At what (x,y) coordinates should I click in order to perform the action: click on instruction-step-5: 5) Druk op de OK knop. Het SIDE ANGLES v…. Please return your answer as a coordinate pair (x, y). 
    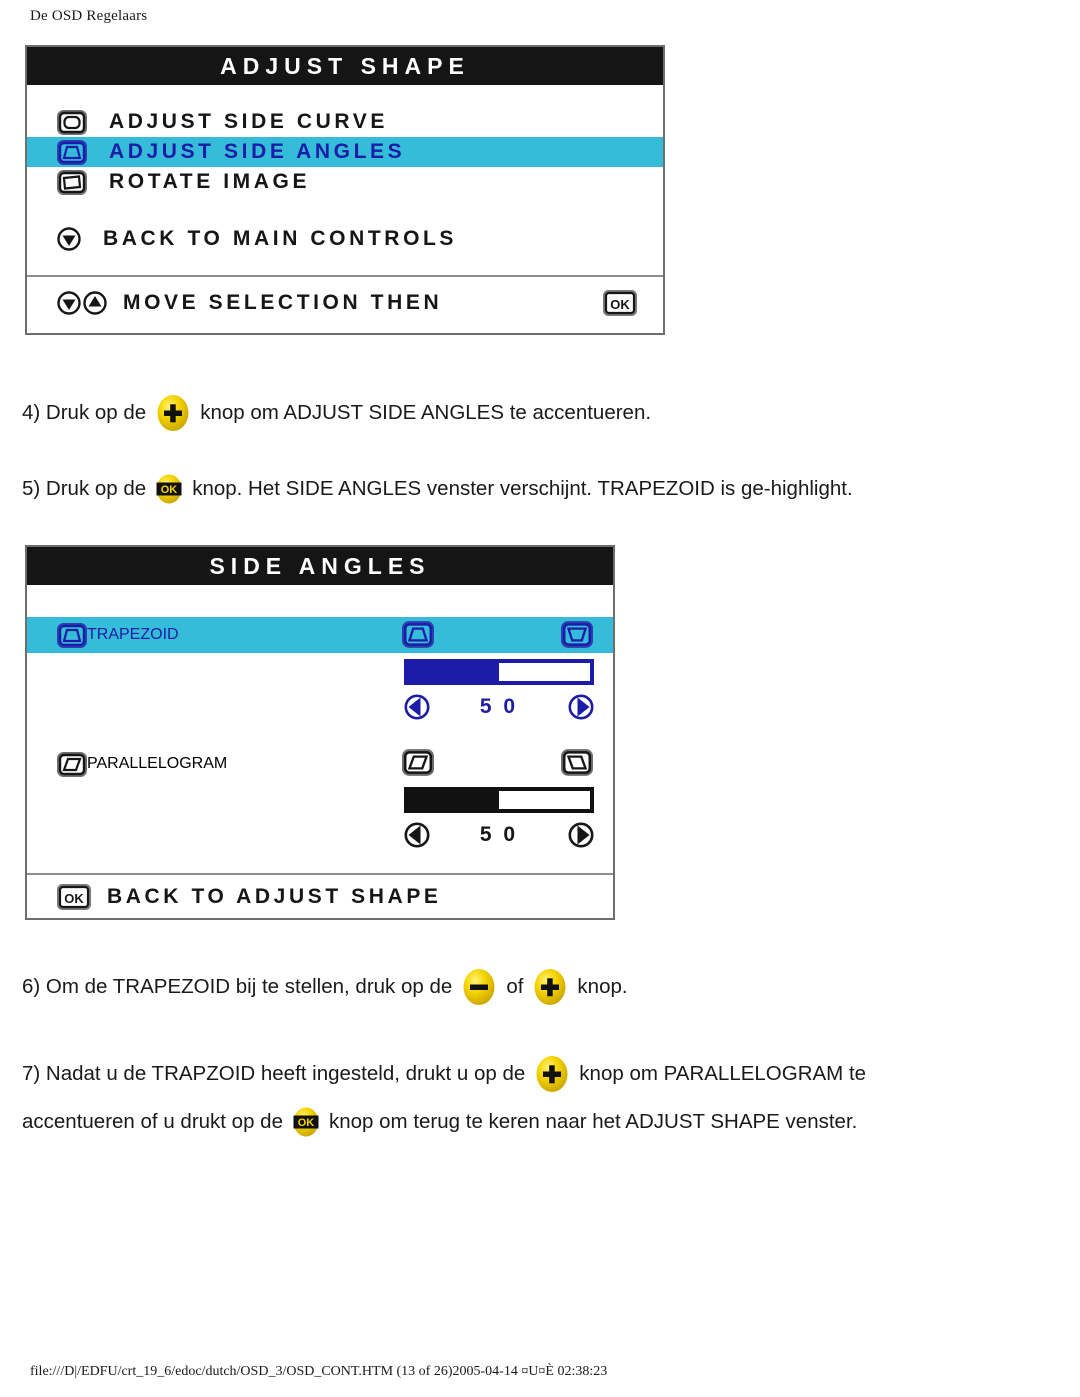
    Looking at the image, I should click on (437, 489).